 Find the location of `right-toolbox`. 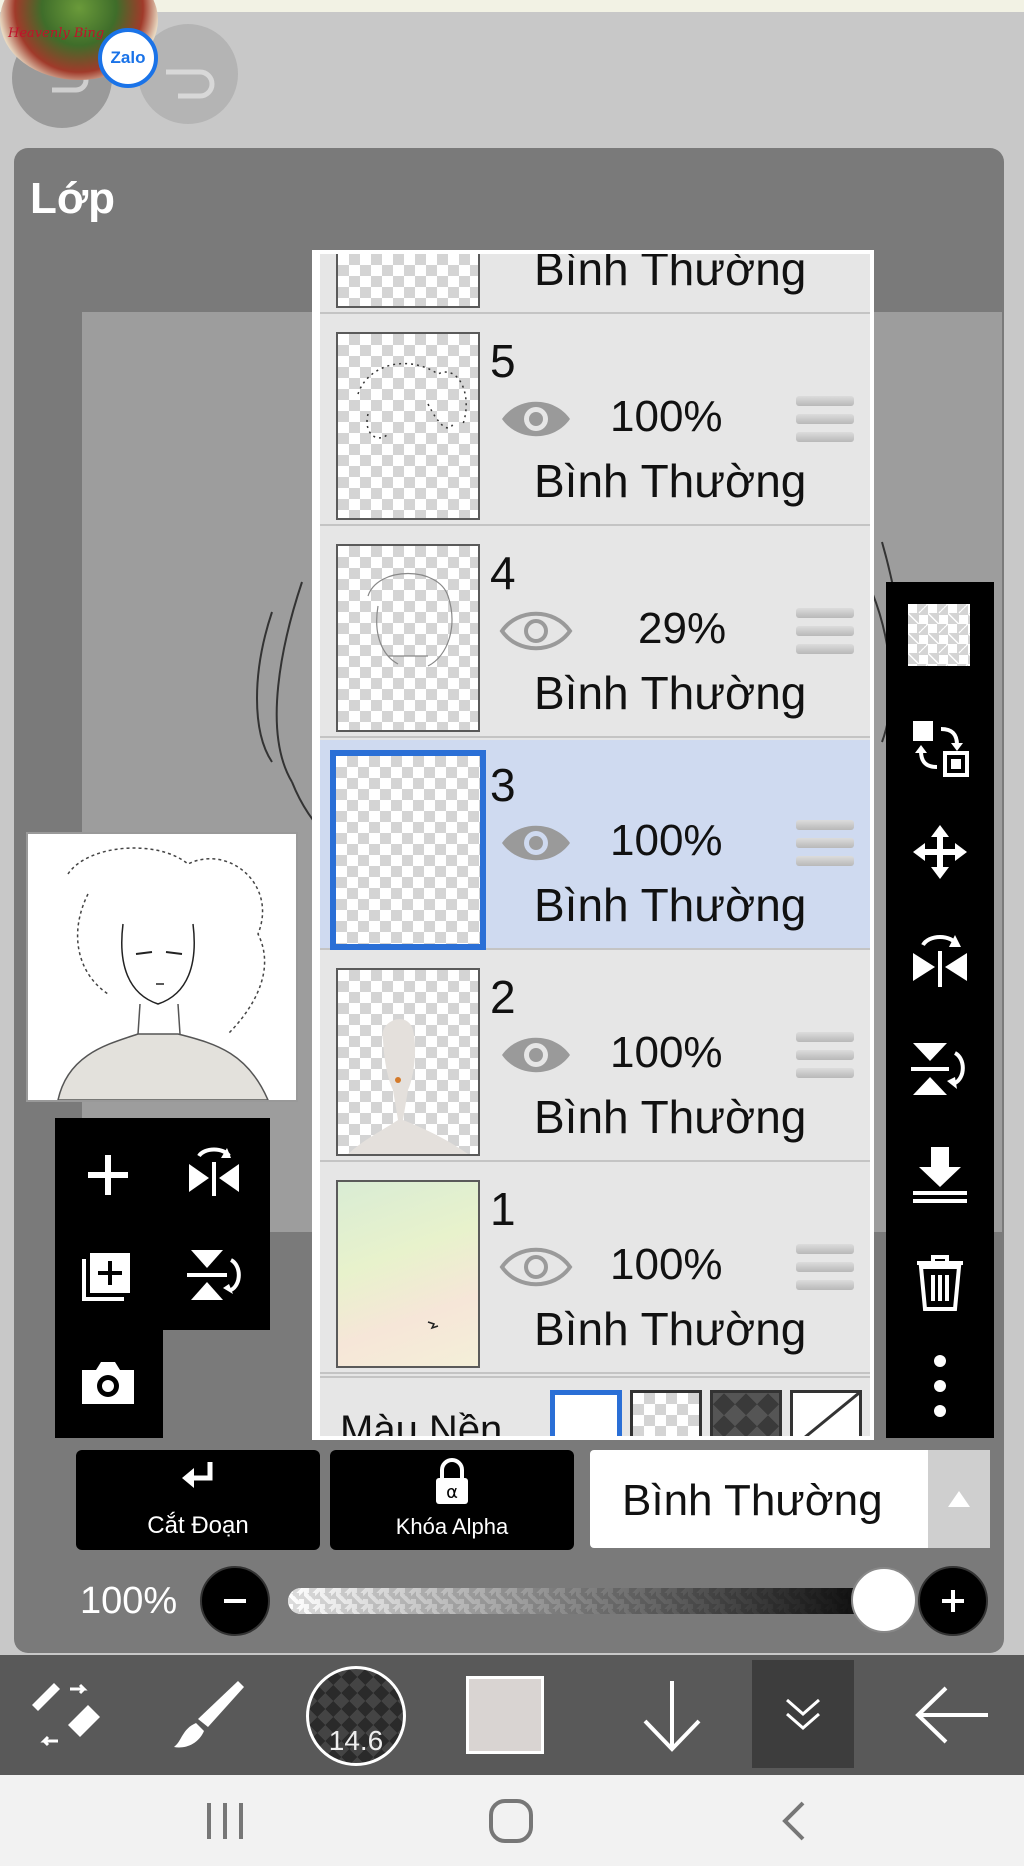

right-toolbox is located at coordinates (940, 1010).